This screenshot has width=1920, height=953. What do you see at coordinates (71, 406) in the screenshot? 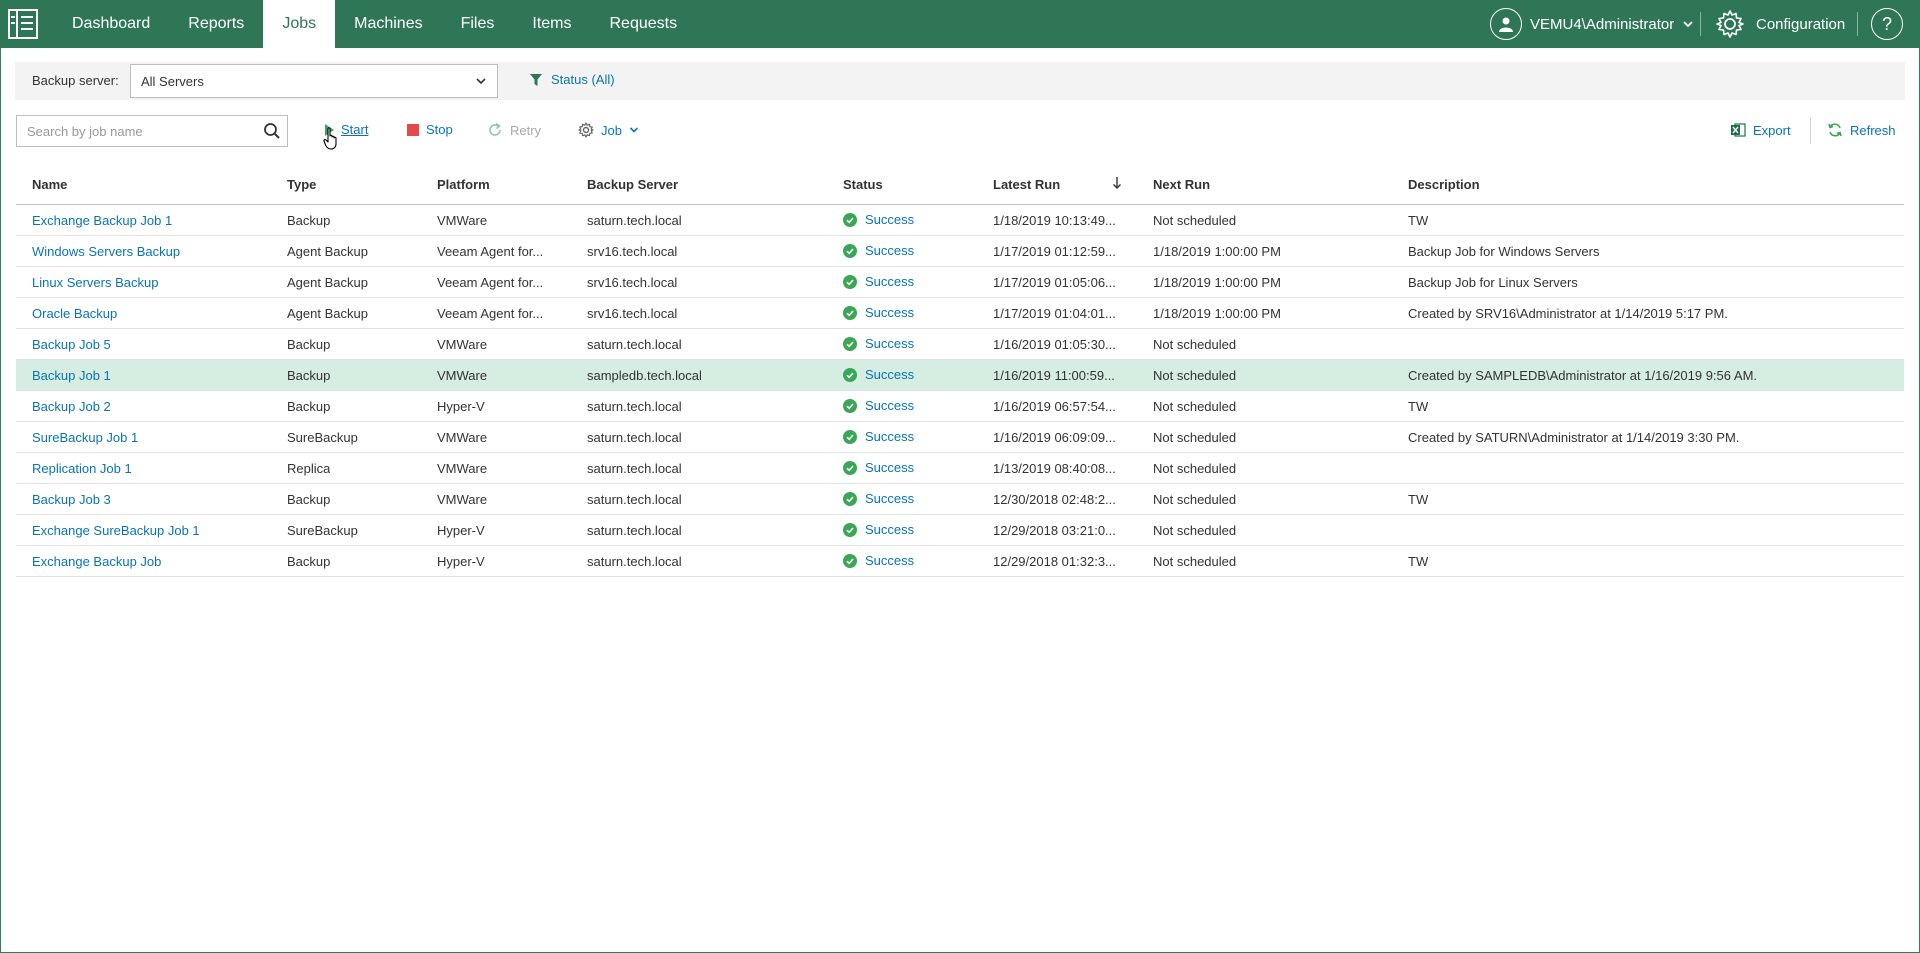
I see `job-name-link: Backup Job 2` at bounding box center [71, 406].